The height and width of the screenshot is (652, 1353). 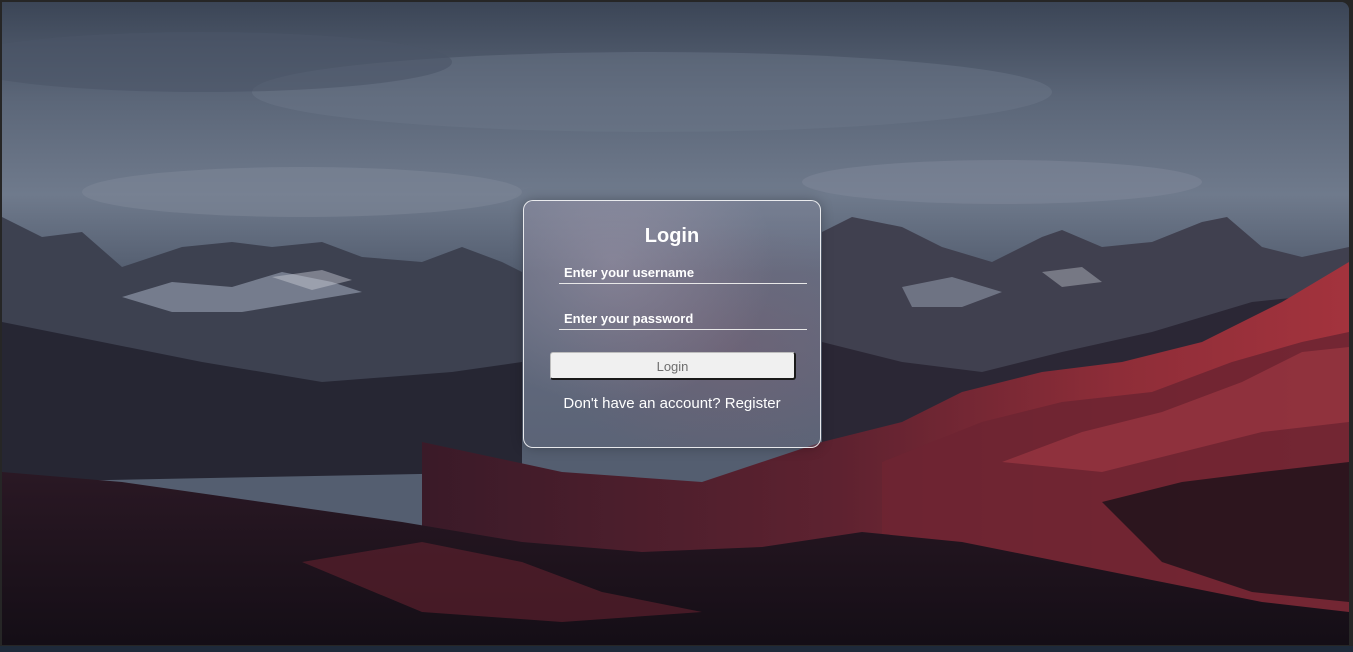 I want to click on bottom-edge, so click(x=676, y=649).